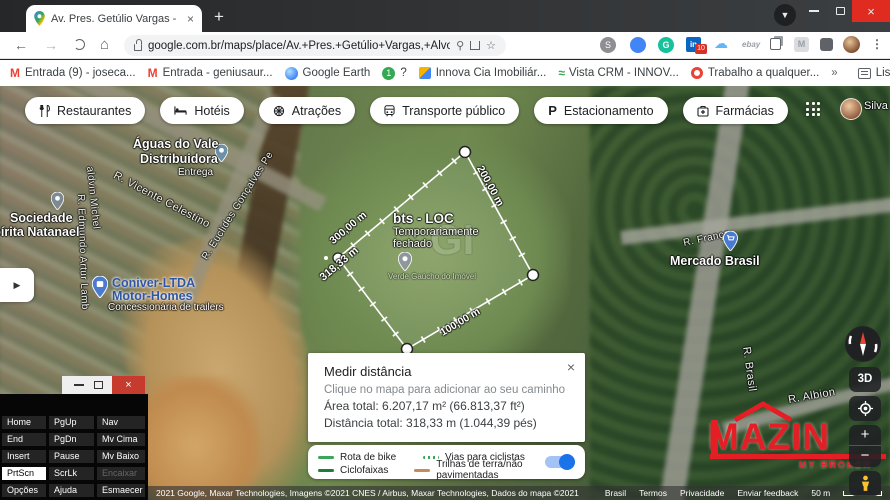 This screenshot has width=890, height=500. I want to click on osk-key-nav: Nav, so click(121, 422).